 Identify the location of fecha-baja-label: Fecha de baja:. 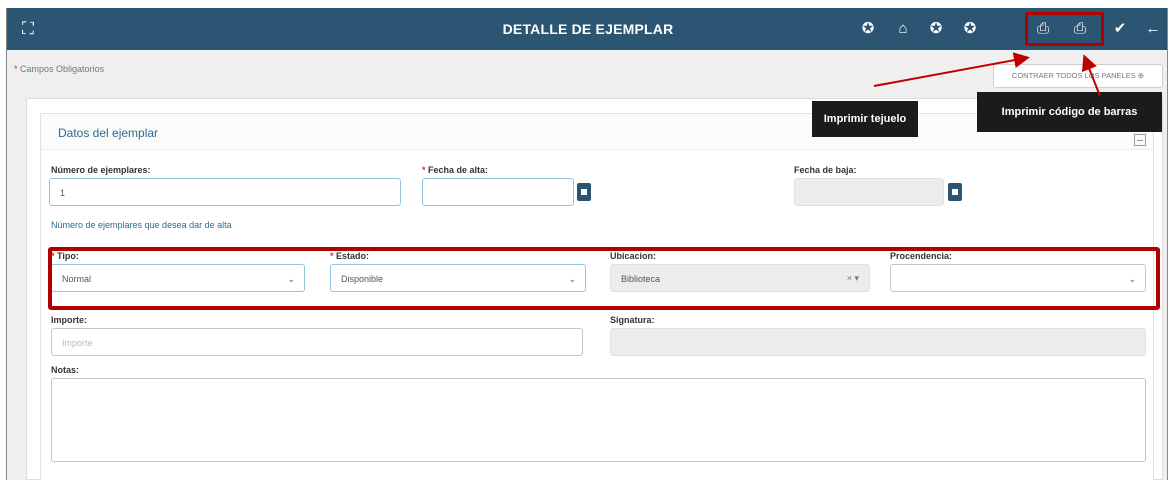
(825, 170).